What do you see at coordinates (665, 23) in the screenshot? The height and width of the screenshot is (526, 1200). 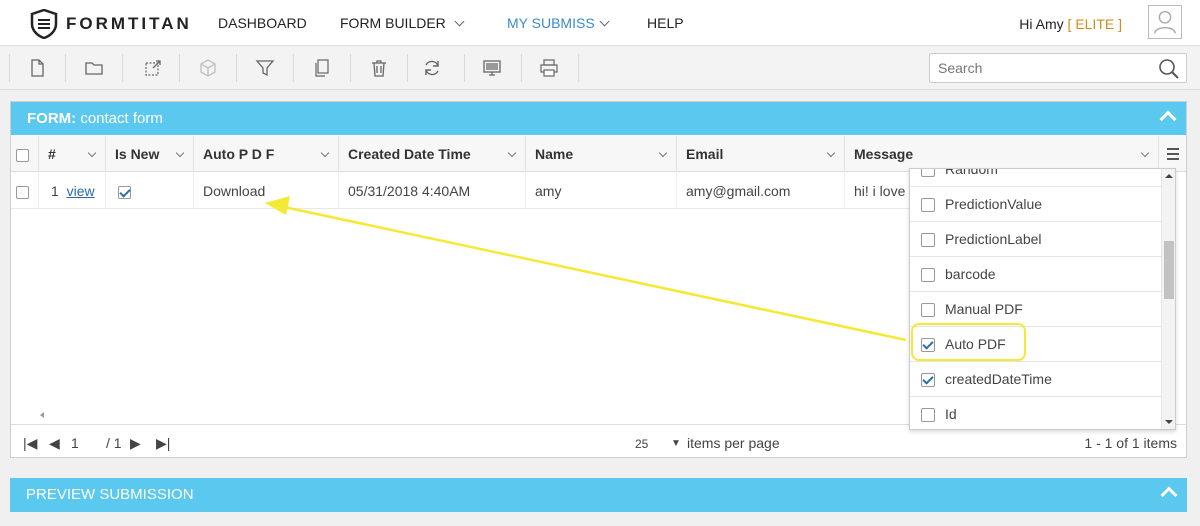 I see `nav-help: HELP` at bounding box center [665, 23].